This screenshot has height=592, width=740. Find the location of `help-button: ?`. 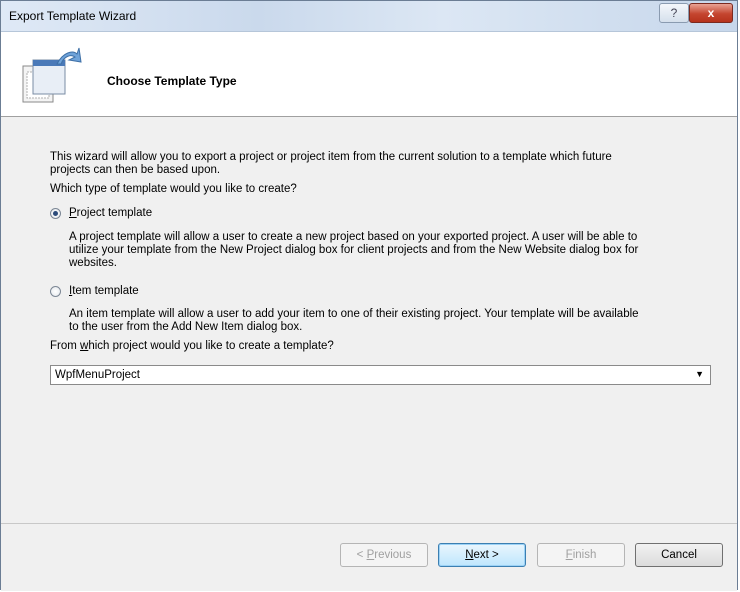

help-button: ? is located at coordinates (674, 13).